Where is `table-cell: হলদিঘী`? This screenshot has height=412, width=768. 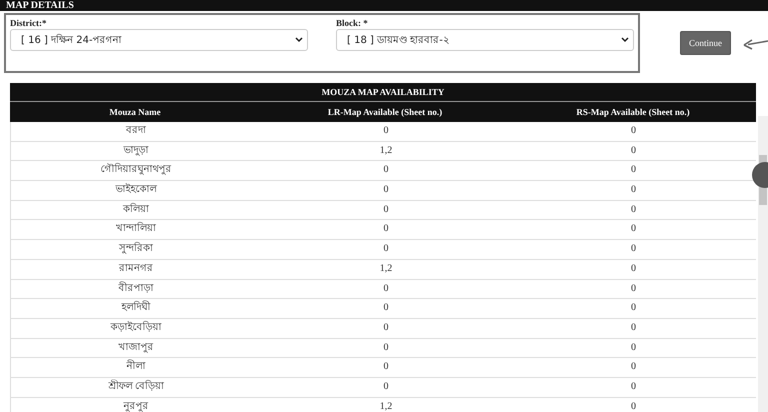 table-cell: হলদিঘী is located at coordinates (136, 309).